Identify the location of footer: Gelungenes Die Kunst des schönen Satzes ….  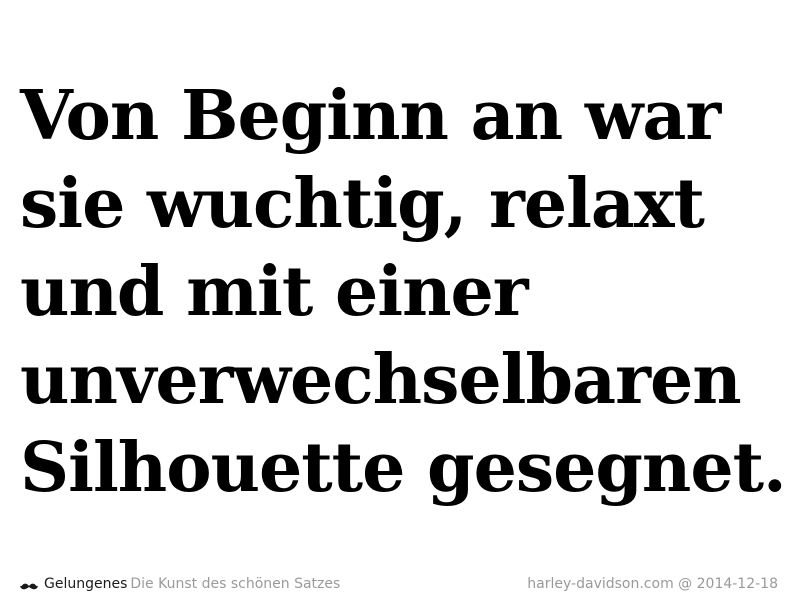
(399, 584).